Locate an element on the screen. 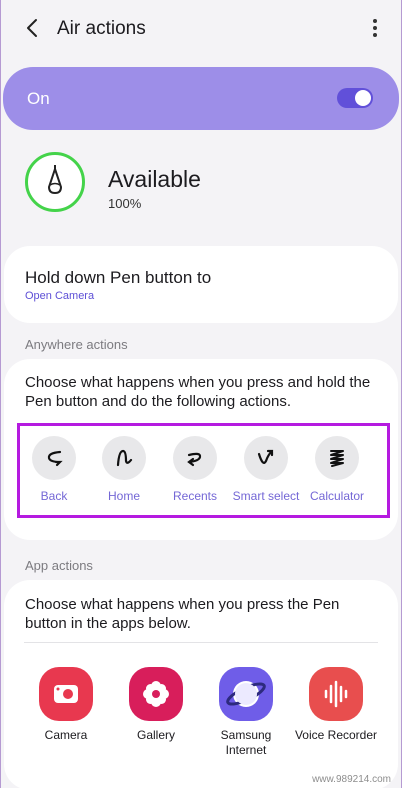  master-toggle is located at coordinates (355, 98).